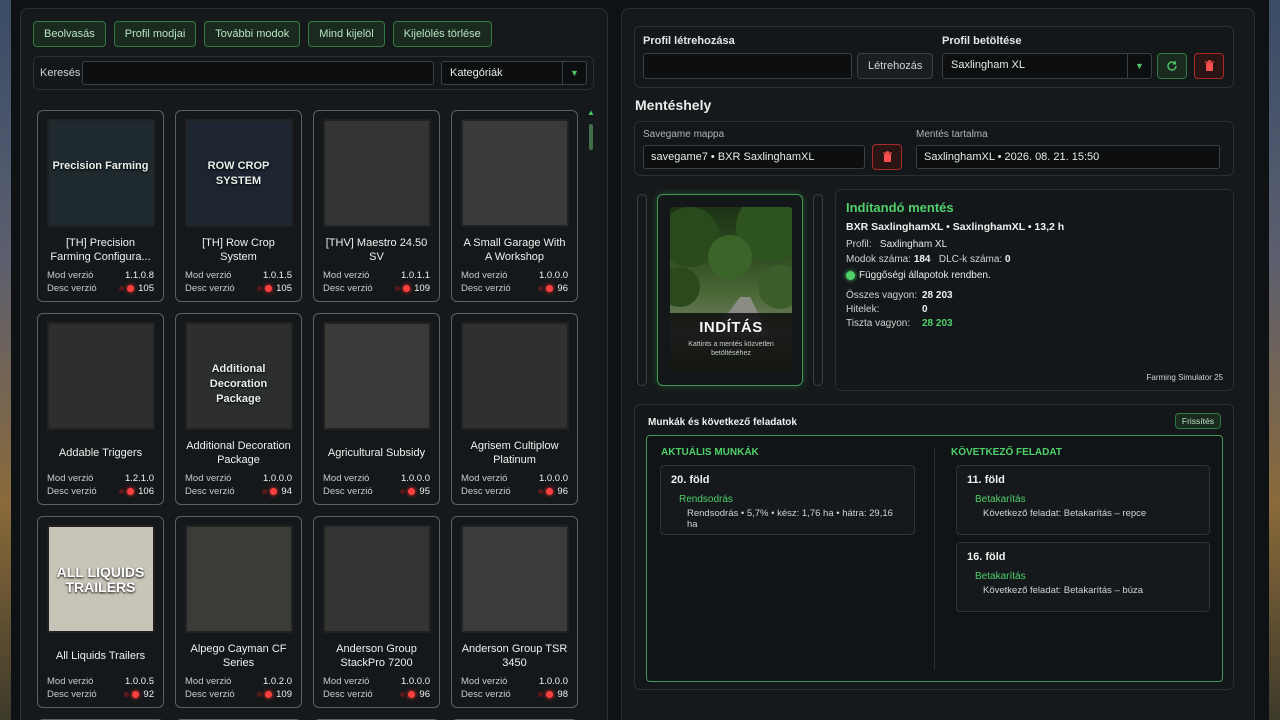  What do you see at coordinates (139, 694) in the screenshot?
I see `mod-desc-value-wrap: 92` at bounding box center [139, 694].